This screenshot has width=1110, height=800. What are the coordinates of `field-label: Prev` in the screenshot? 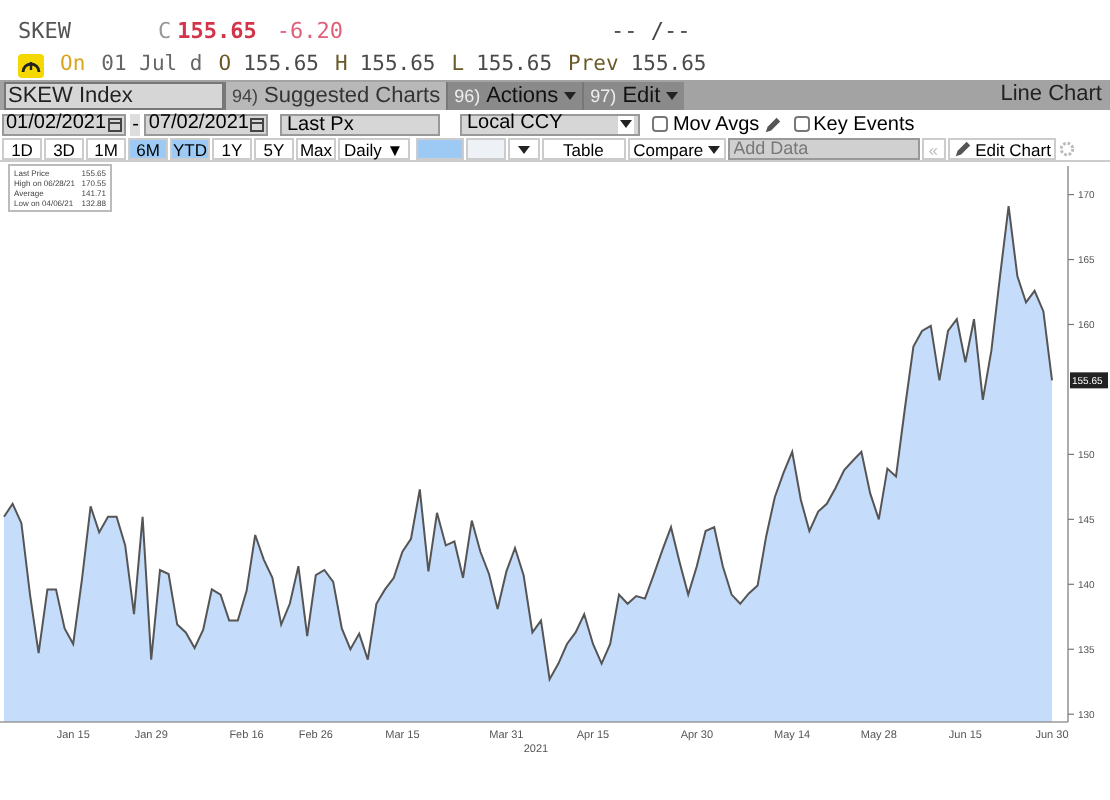 It's located at (593, 64).